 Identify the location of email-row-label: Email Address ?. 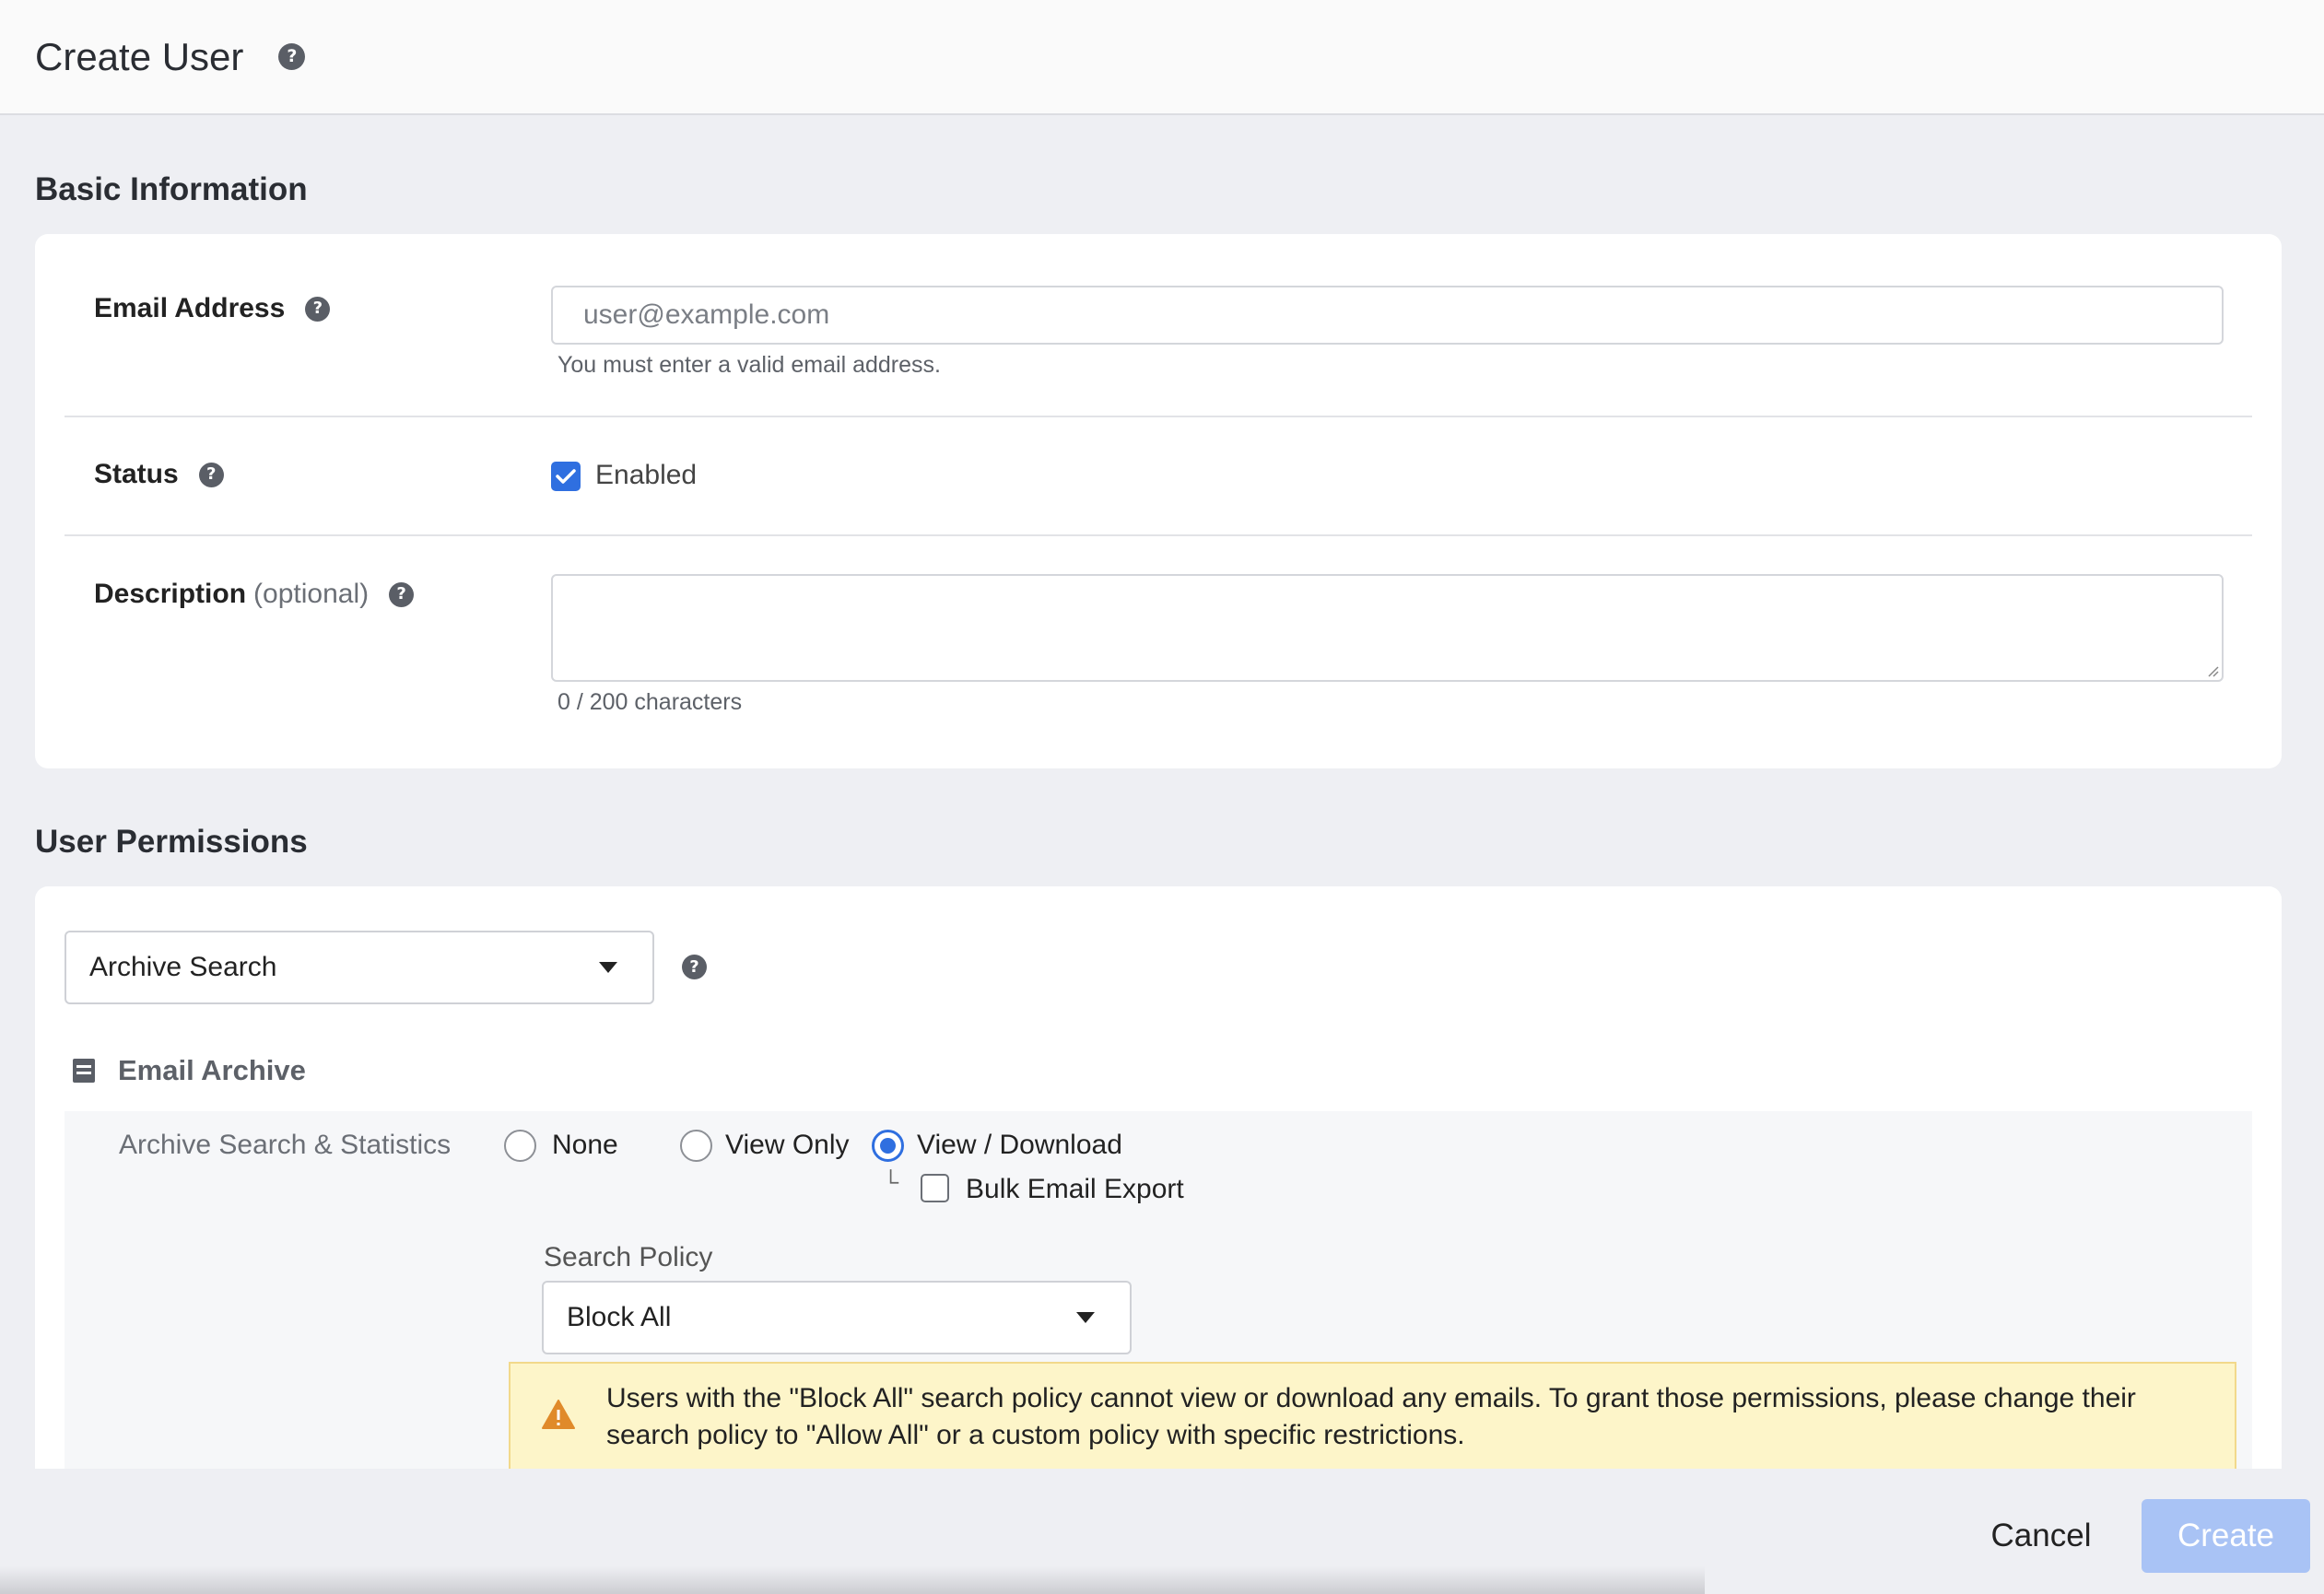
(212, 308).